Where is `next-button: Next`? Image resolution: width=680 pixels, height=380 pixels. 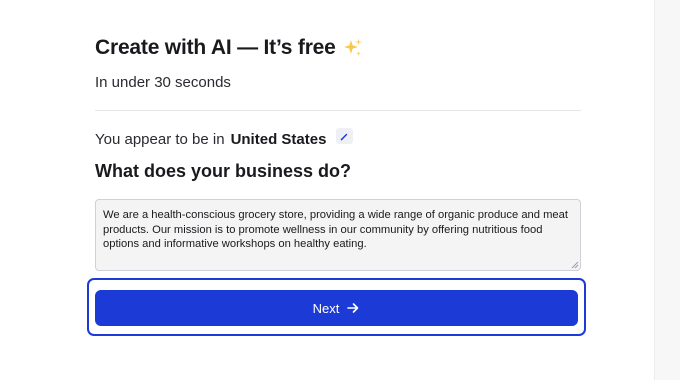
next-button: Next is located at coordinates (336, 308).